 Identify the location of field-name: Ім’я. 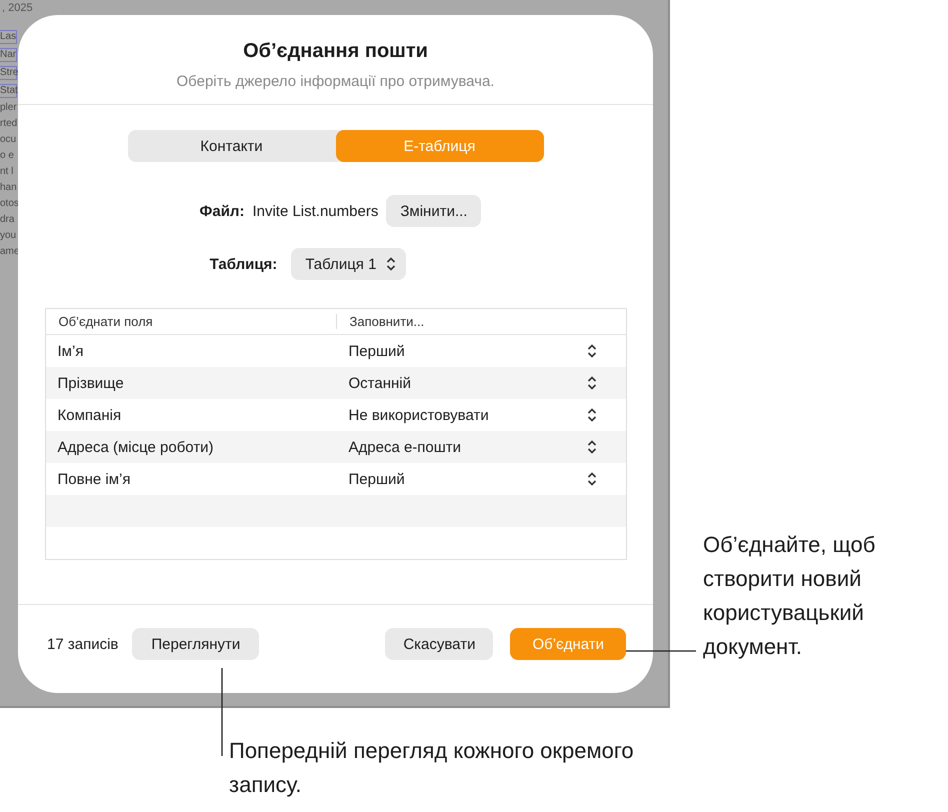
(70, 351).